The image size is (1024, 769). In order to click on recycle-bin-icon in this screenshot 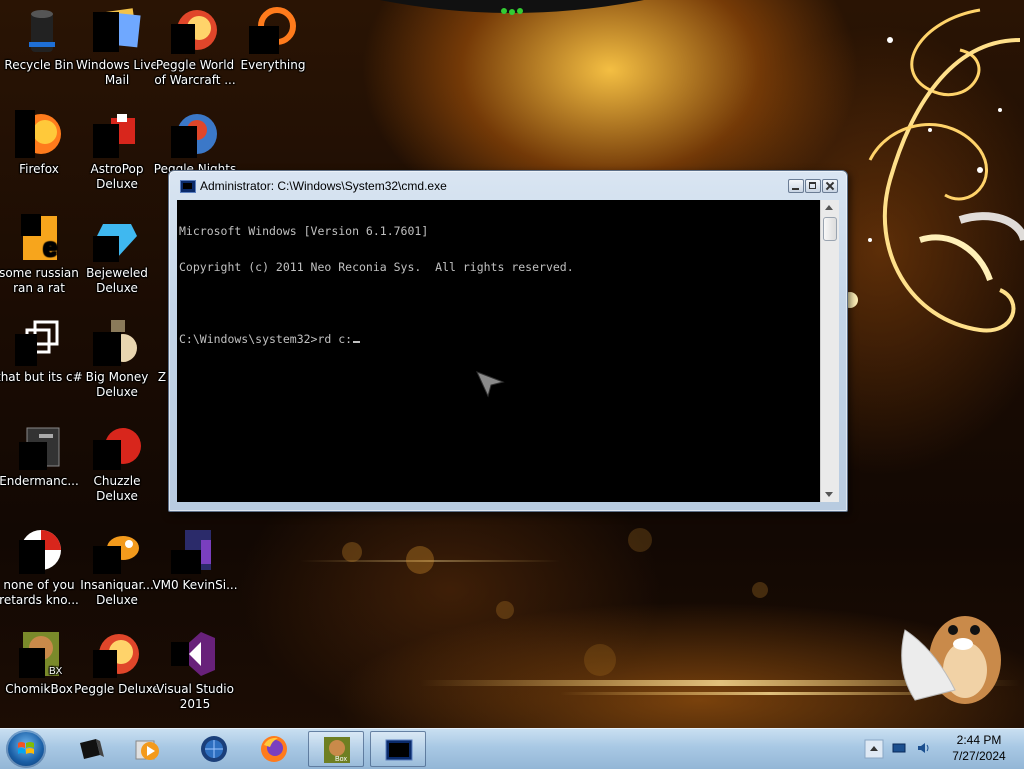, I will do `click(39, 30)`.